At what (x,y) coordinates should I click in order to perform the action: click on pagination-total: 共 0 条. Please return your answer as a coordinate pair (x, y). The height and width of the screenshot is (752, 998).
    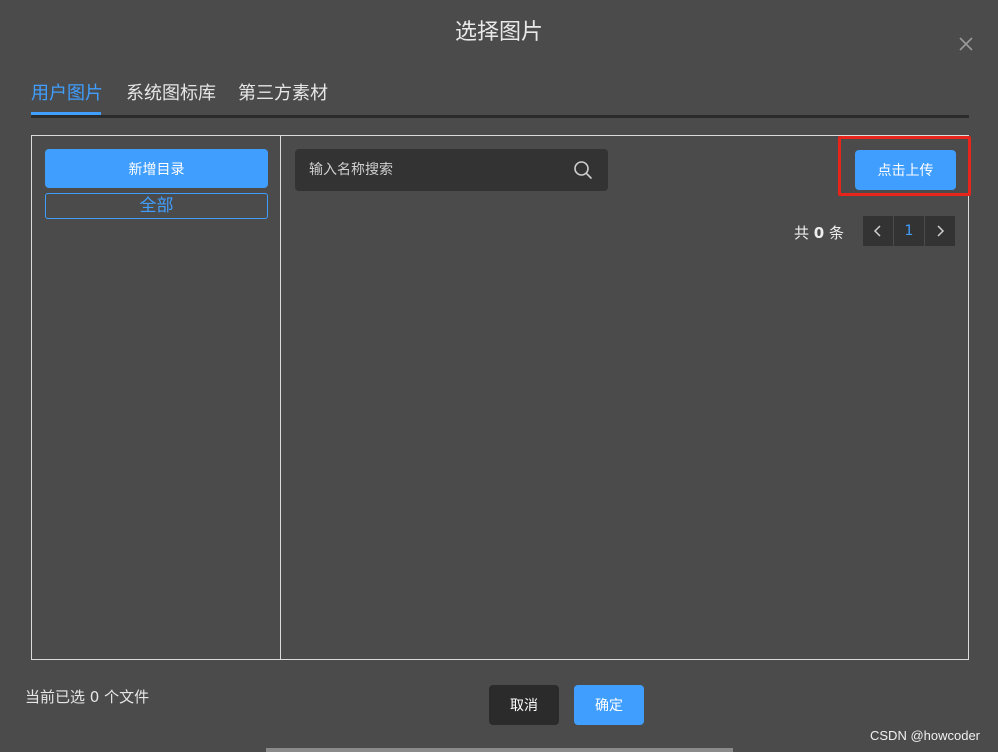
    Looking at the image, I should click on (819, 232).